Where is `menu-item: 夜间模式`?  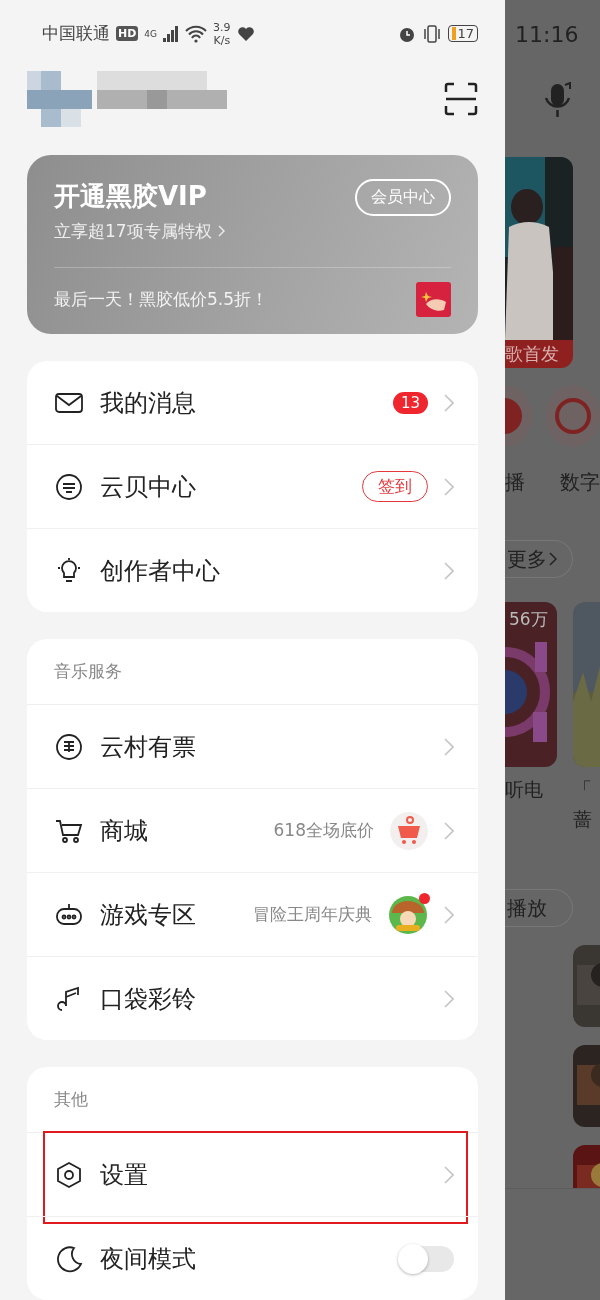 menu-item: 夜间模式 is located at coordinates (252, 1258).